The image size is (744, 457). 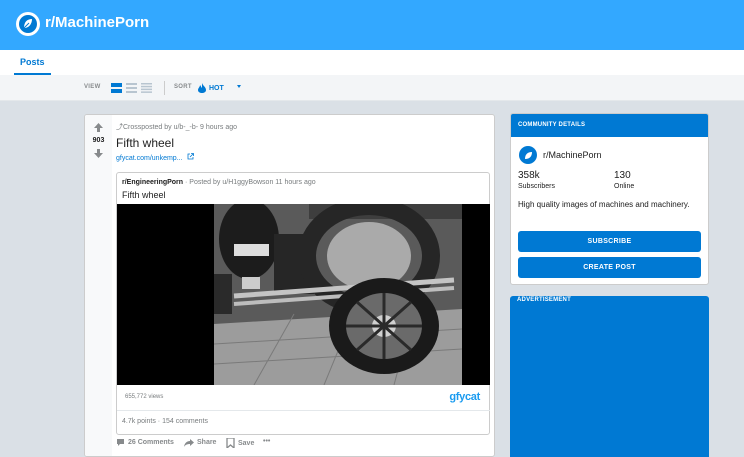 I want to click on tab-bar: Posts, so click(x=372, y=62).